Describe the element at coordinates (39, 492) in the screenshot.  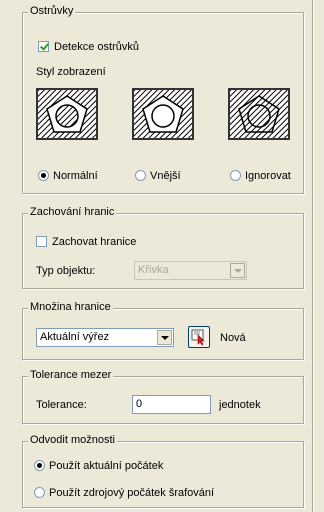
I see `use-source-origin-radio-dot` at that location.